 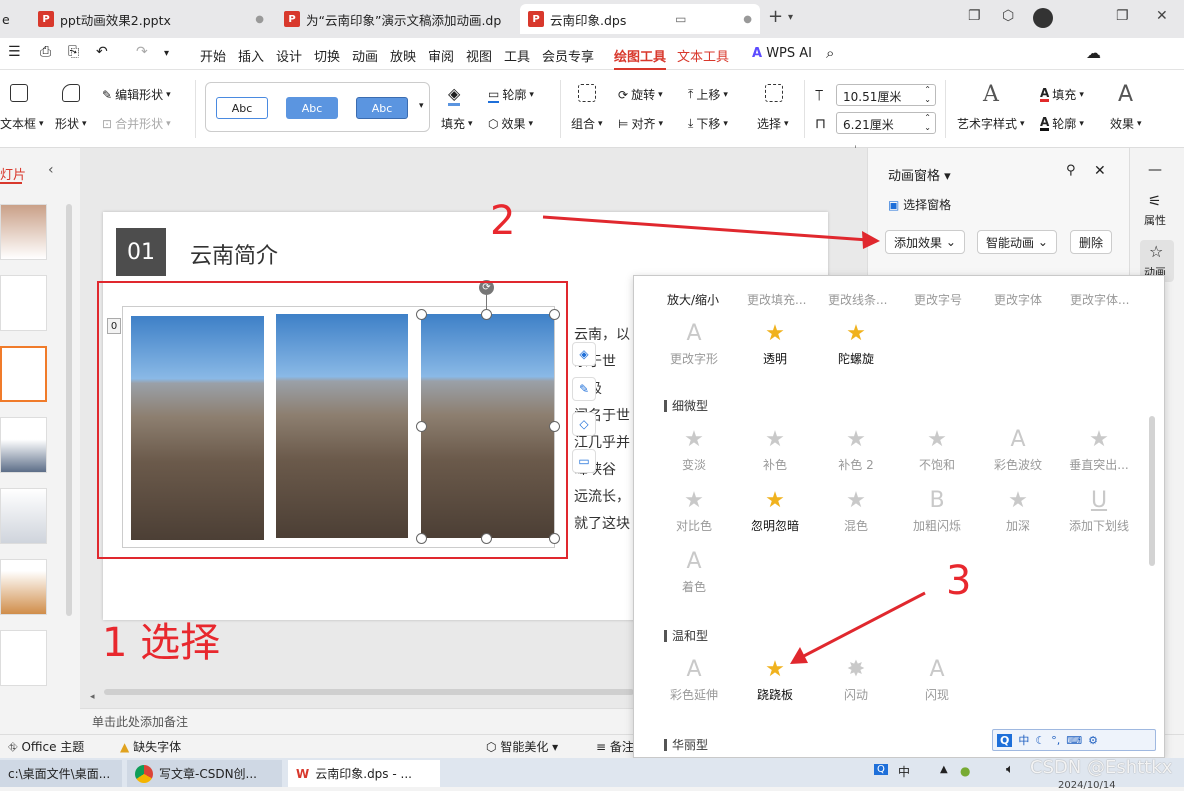 What do you see at coordinates (881, 769) in the screenshot?
I see `tray-ime-icon: Q` at bounding box center [881, 769].